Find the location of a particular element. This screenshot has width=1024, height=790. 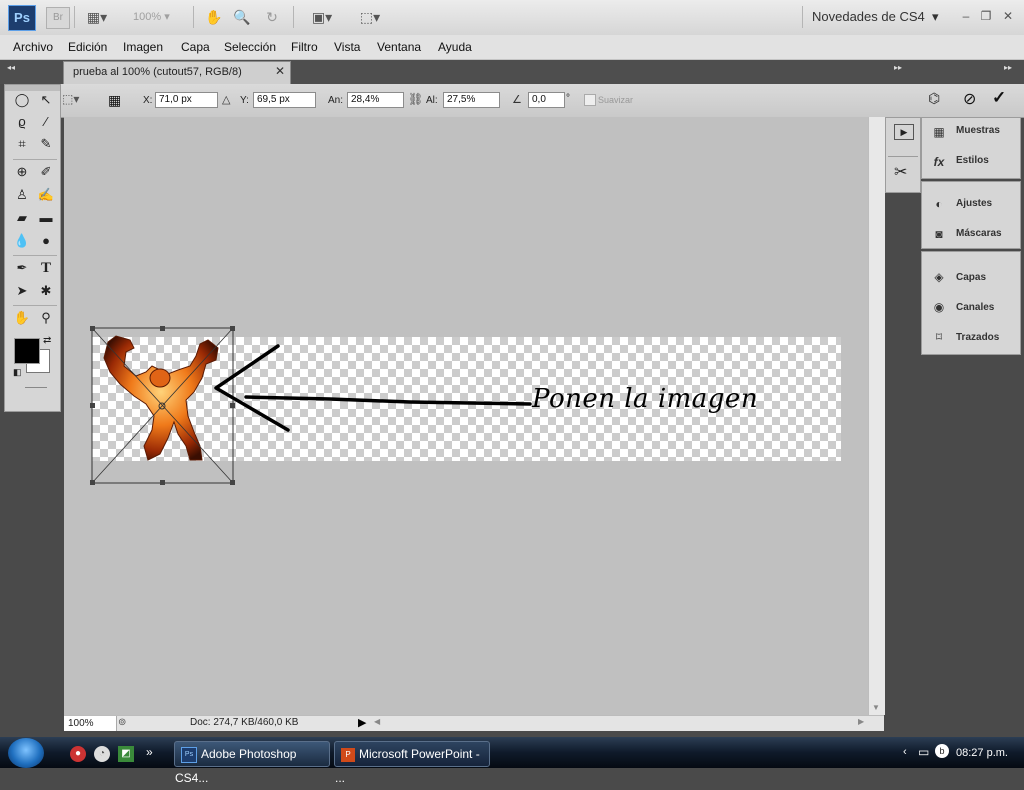

menu-seleccion: Selección is located at coordinates (250, 47).